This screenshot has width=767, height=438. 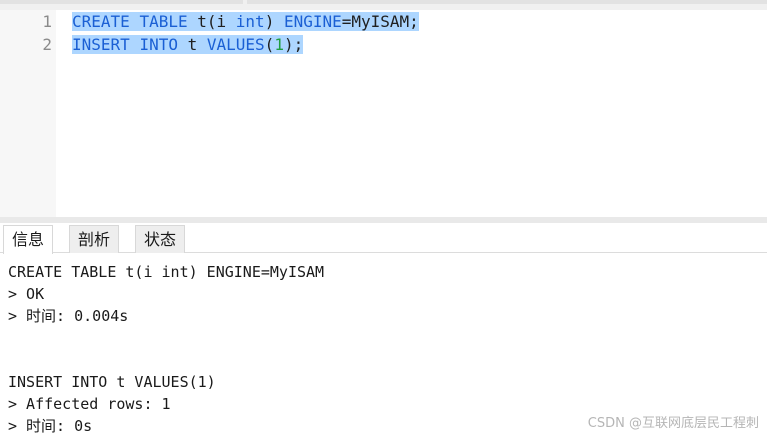 What do you see at coordinates (50, 426) in the screenshot?
I see `output-line: > 时间: 0s` at bounding box center [50, 426].